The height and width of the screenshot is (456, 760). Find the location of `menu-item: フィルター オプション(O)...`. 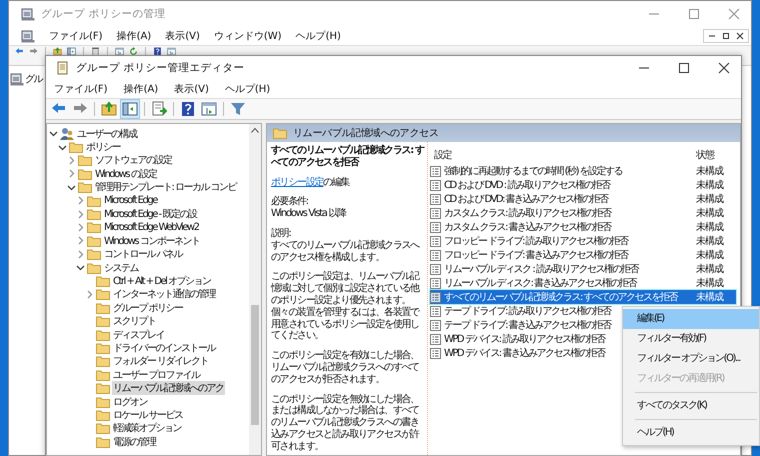

menu-item: フィルター オプション(O)... is located at coordinates (691, 359).